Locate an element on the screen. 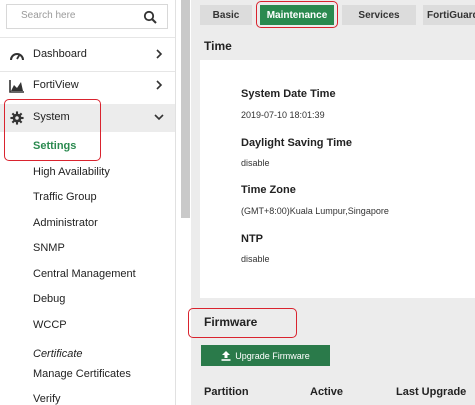 Image resolution: width=475 pixels, height=405 pixels. tab-bar: Basic Maintenance Services FortiGuard is located at coordinates (333, 13).